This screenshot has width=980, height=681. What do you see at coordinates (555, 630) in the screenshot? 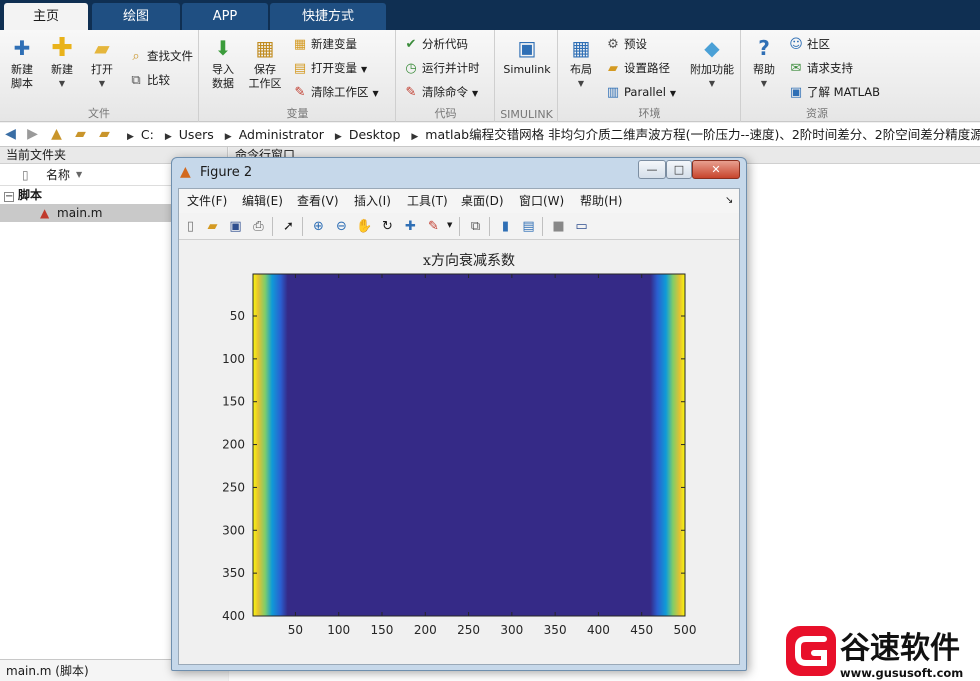
I see `x-tick-label: 350` at bounding box center [555, 630].